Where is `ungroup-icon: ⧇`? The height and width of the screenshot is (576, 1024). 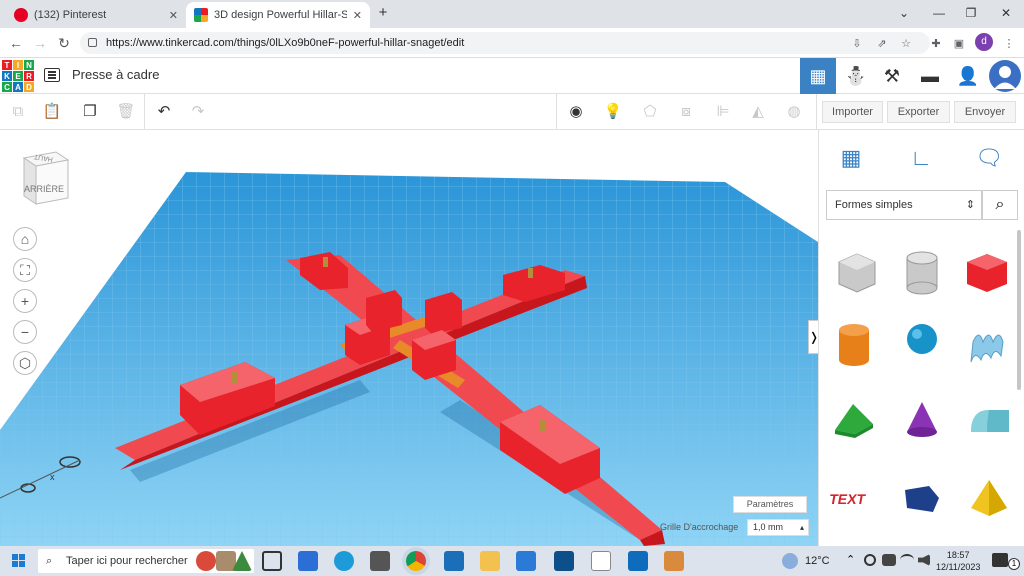 ungroup-icon: ⧇ is located at coordinates (686, 112).